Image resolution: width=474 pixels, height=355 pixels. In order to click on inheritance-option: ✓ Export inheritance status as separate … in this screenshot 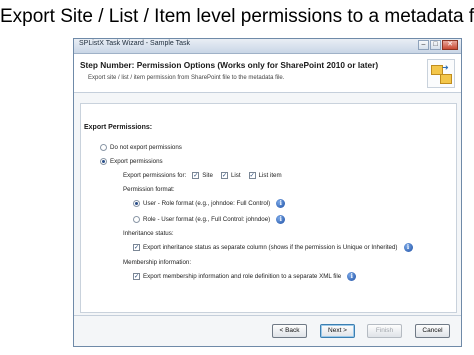, I will do `click(273, 247)`.